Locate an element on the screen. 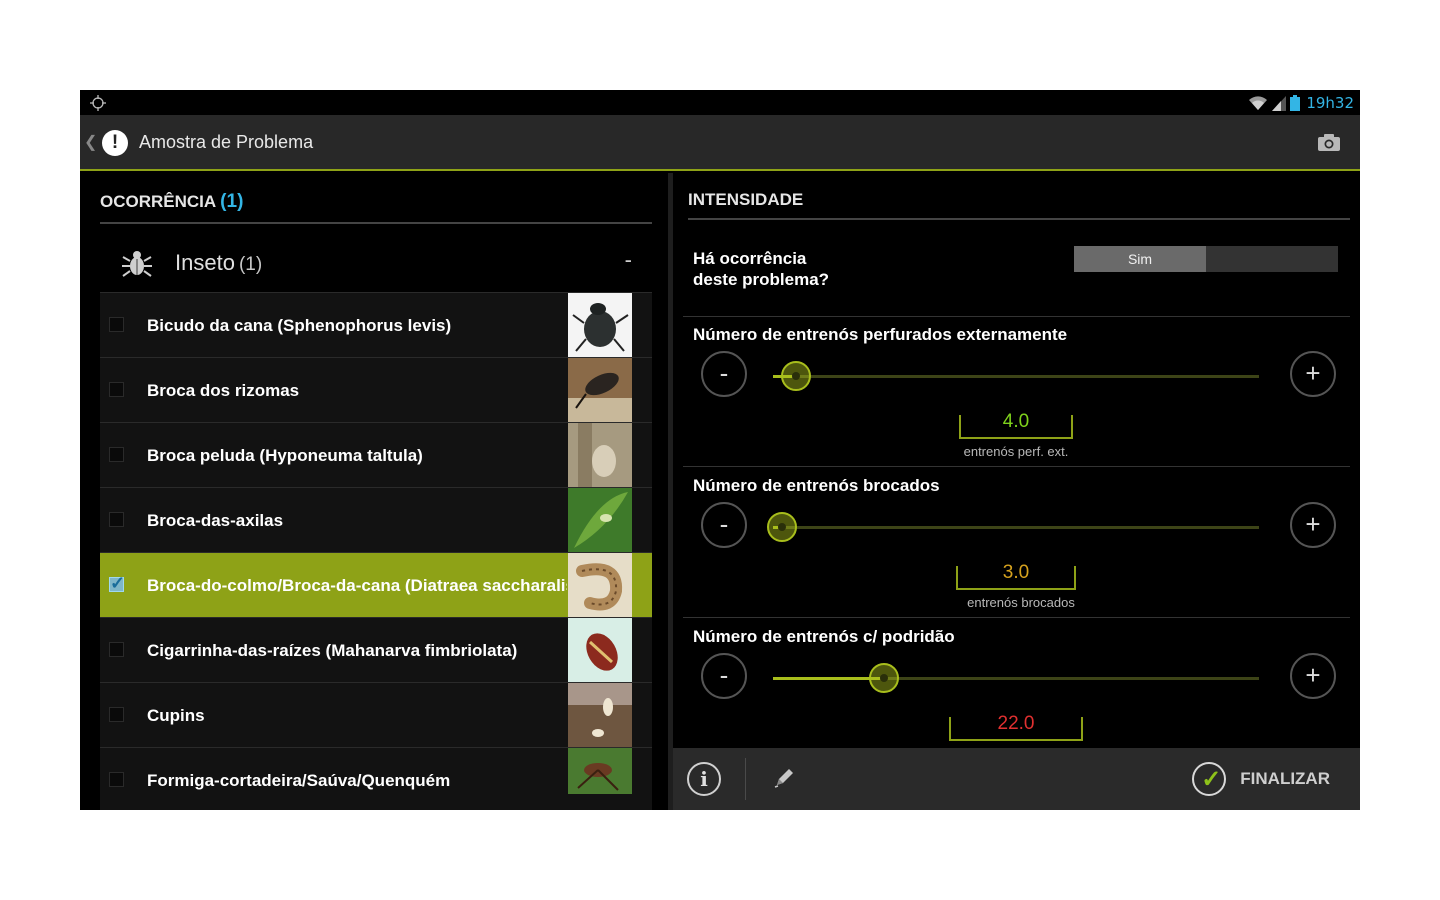  item-label: Broca dos rizomas is located at coordinates (223, 390).